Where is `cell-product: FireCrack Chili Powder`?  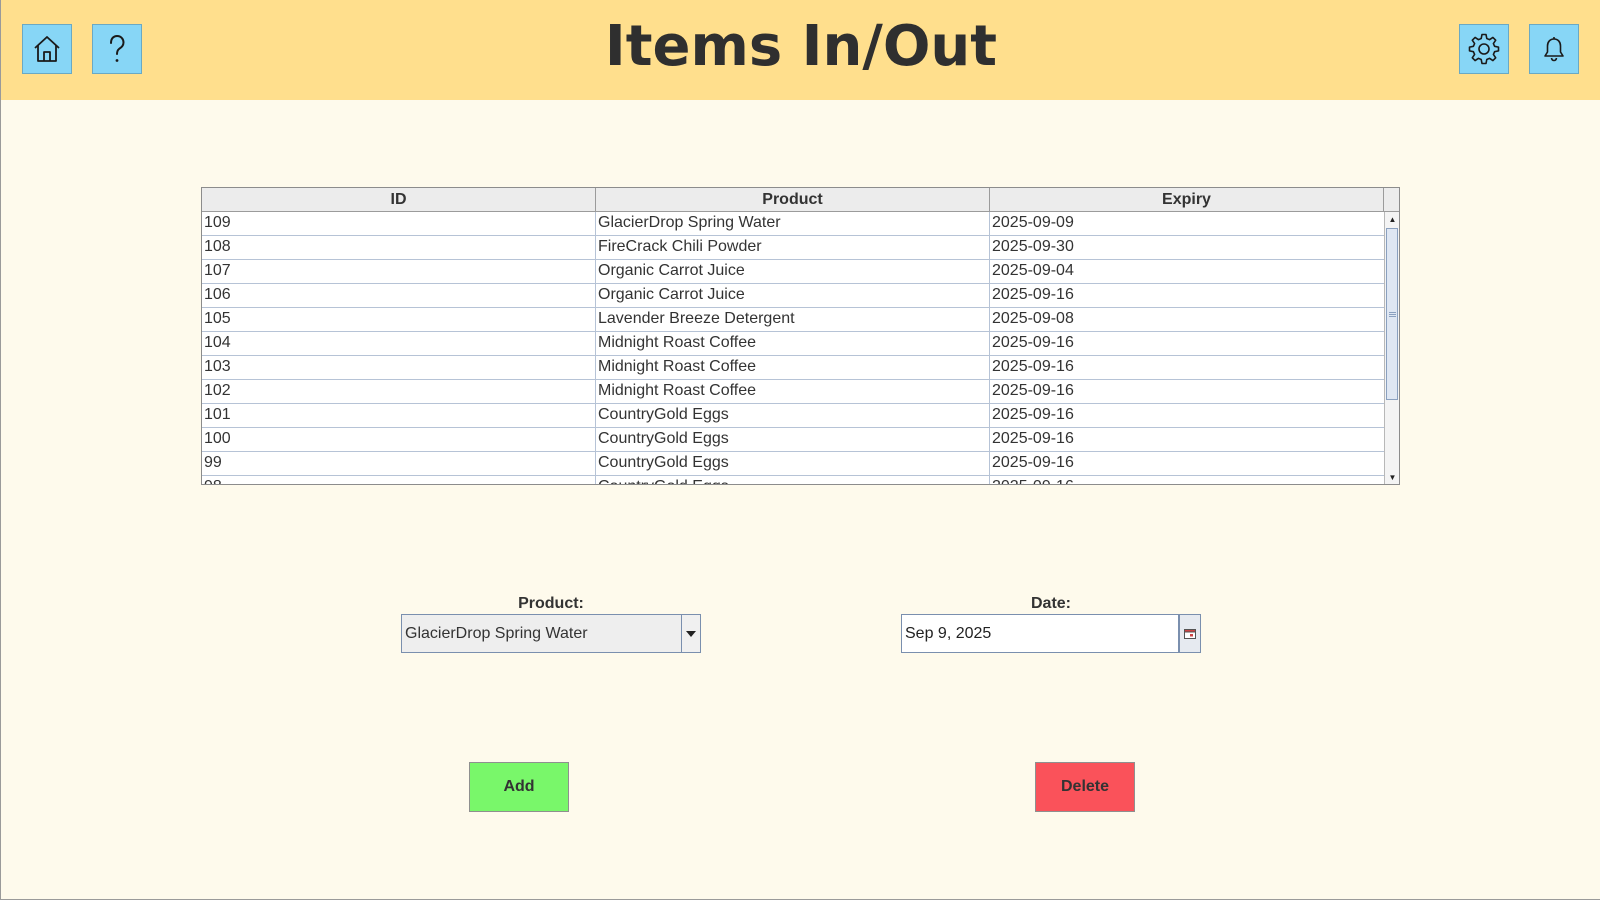 cell-product: FireCrack Chili Powder is located at coordinates (793, 247).